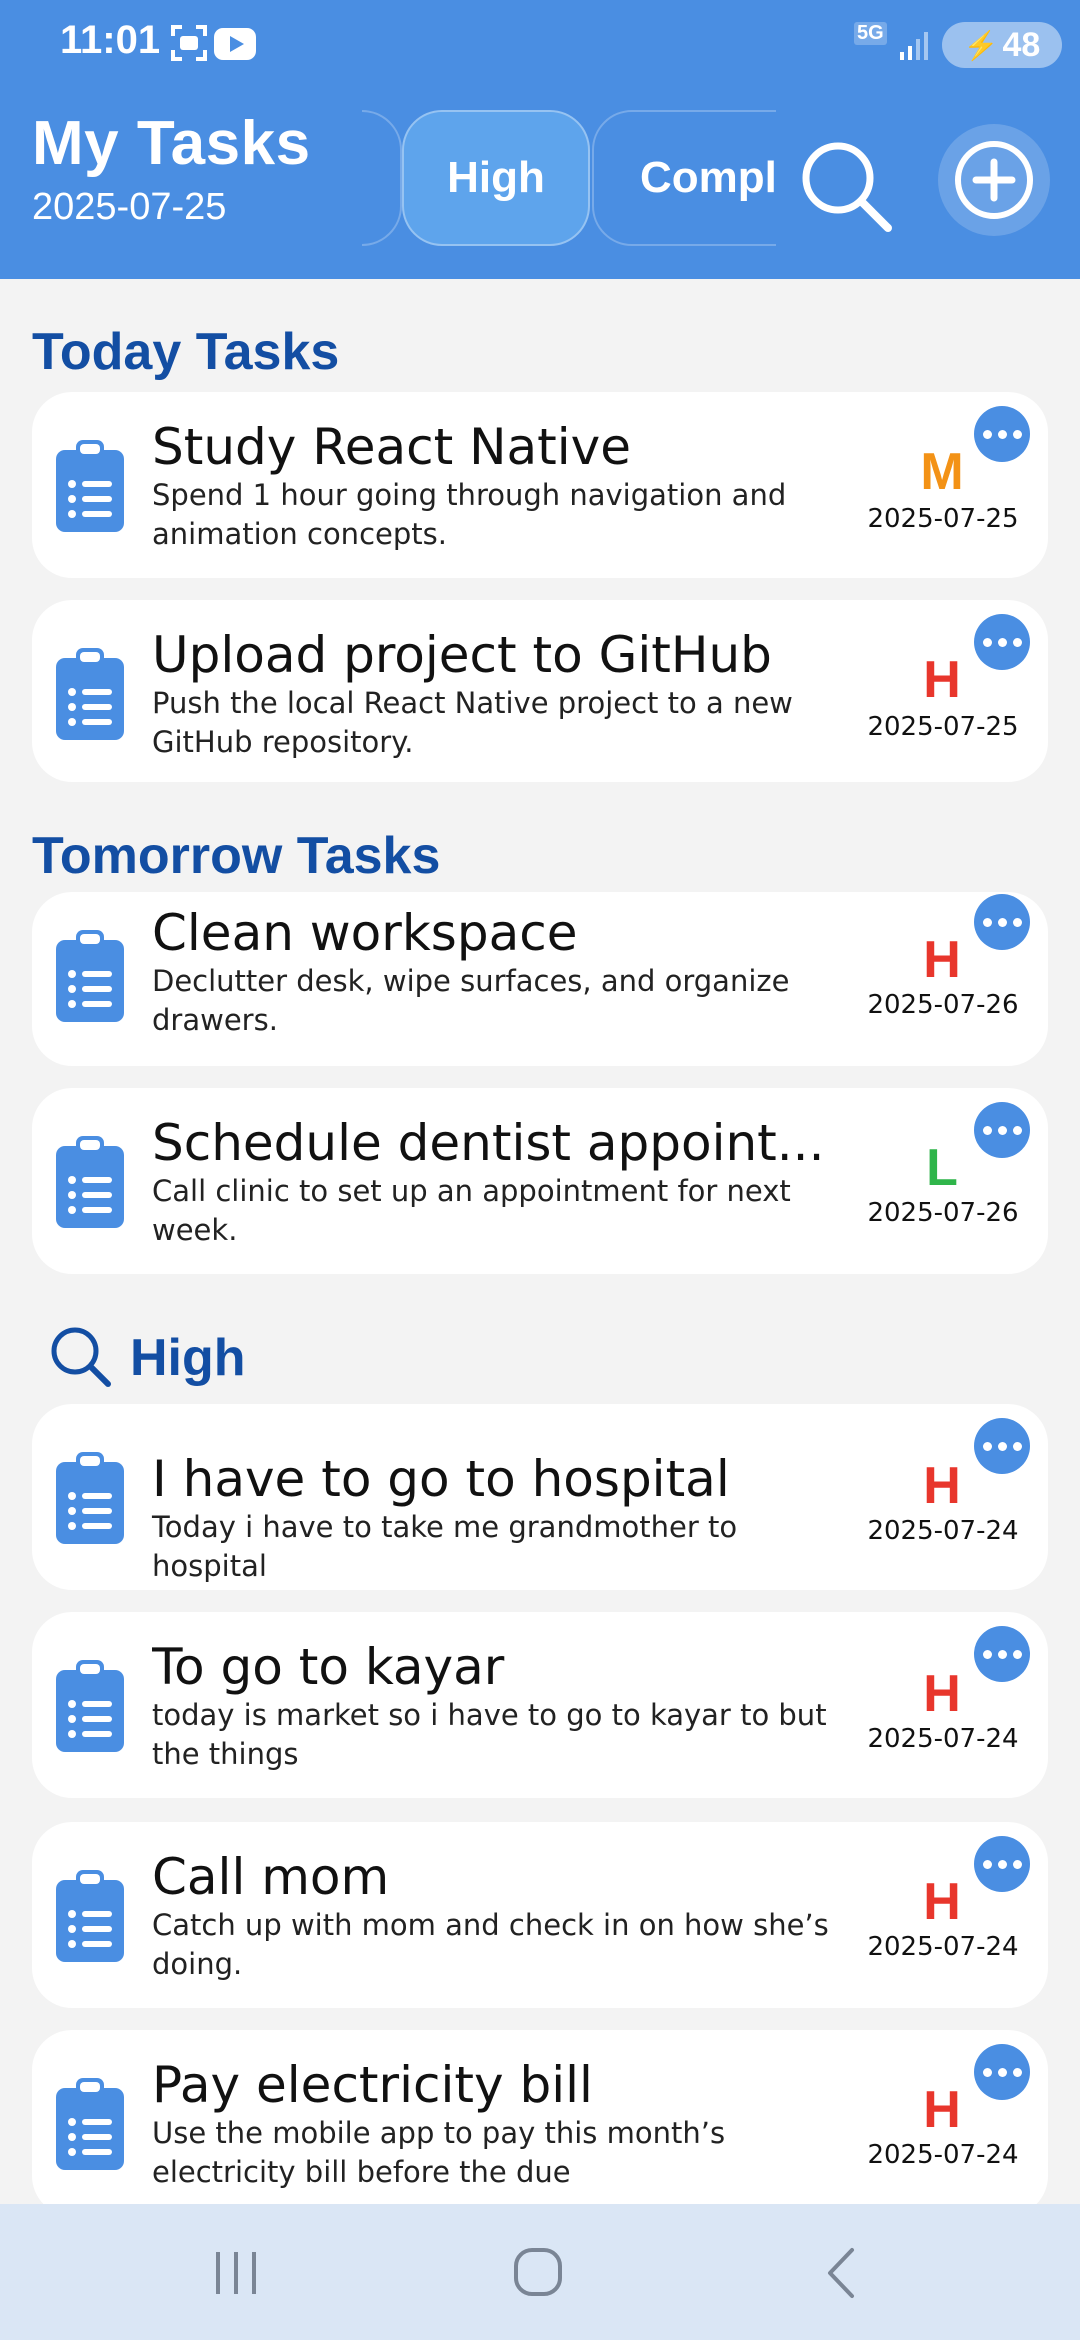 The height and width of the screenshot is (2340, 1080). What do you see at coordinates (914, 46) in the screenshot?
I see `signal-icon` at bounding box center [914, 46].